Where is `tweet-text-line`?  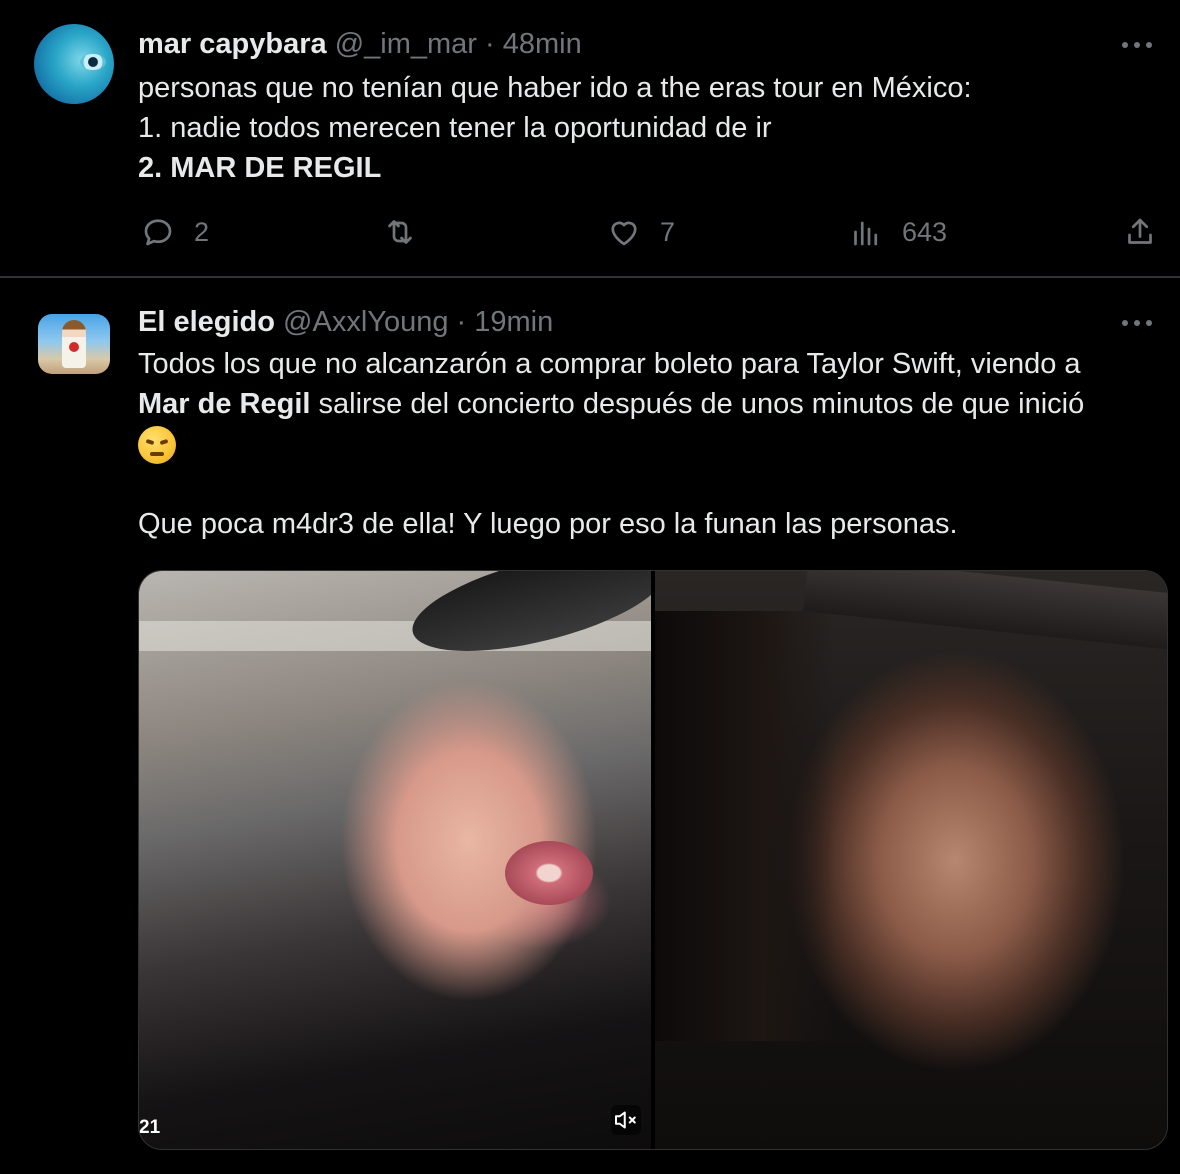 tweet-text-line is located at coordinates (648, 444).